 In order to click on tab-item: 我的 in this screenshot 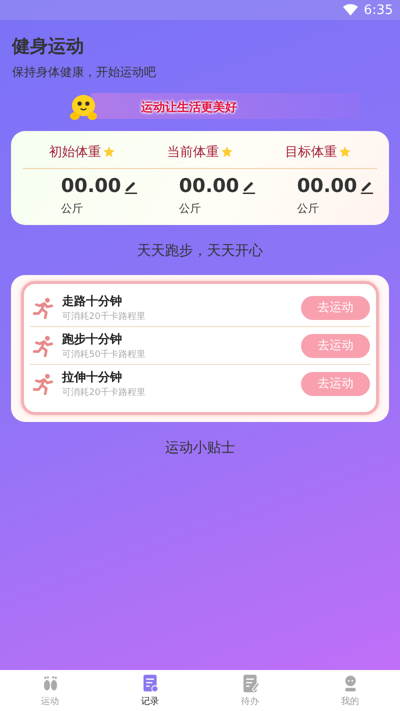, I will do `click(350, 690)`.